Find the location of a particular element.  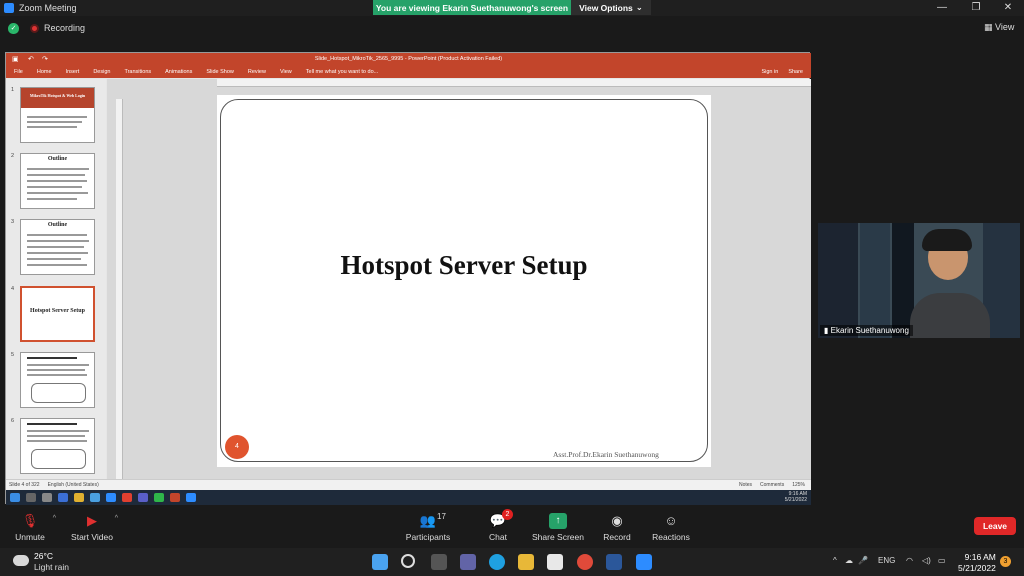

thumb-title: Hotspot Server Setup is located at coordinates (57, 311).